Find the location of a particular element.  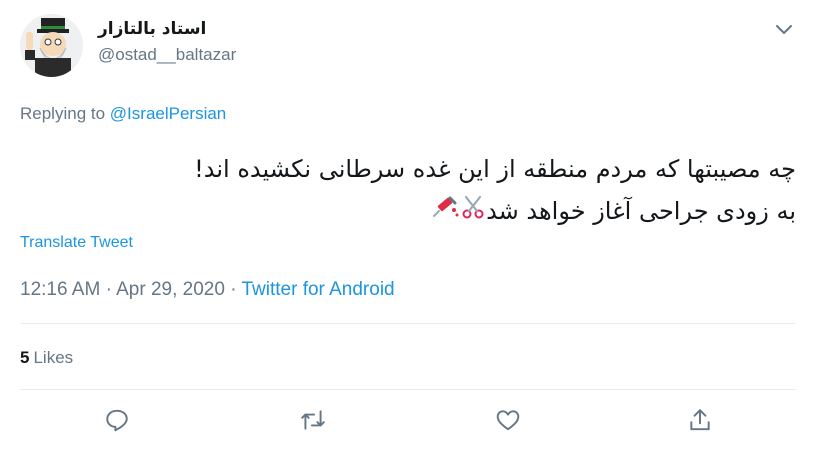

syringe-emoji is located at coordinates (445, 212).